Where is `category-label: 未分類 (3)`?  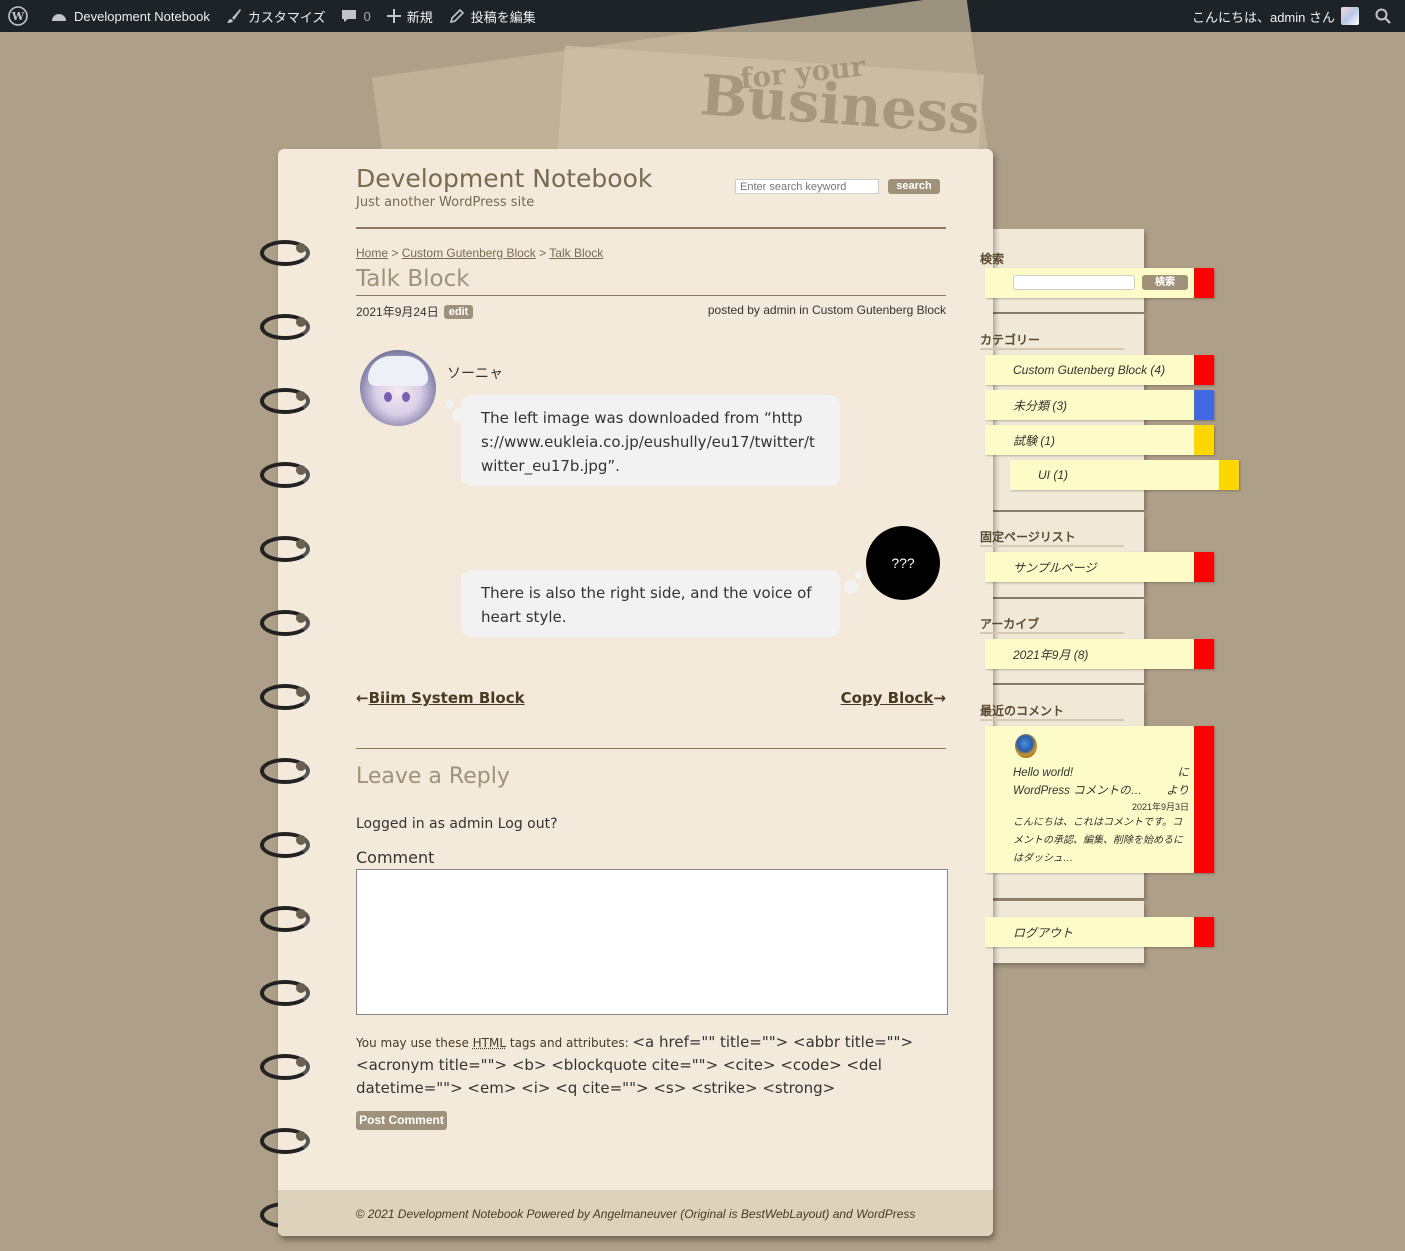
category-label: 未分類 (3) is located at coordinates (1040, 405).